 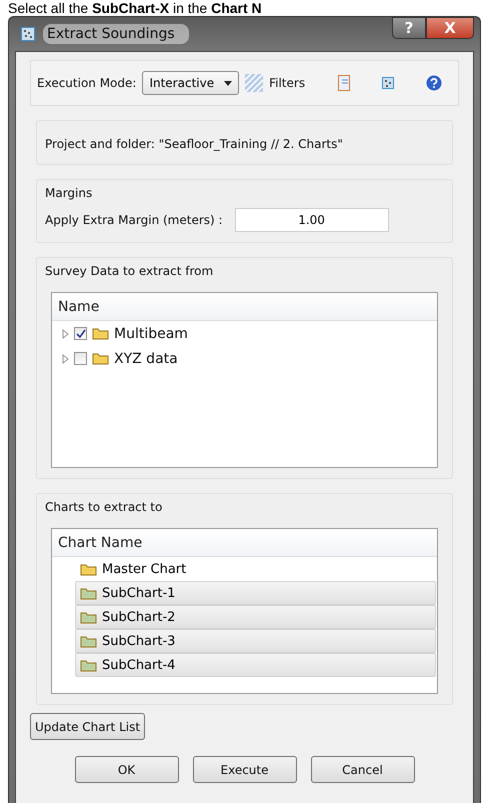 I want to click on chart-row: SubChart-4, so click(x=255, y=665).